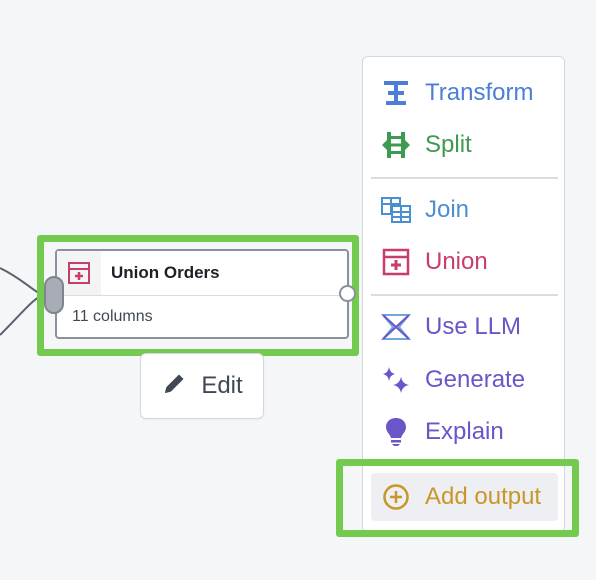 This screenshot has width=596, height=580. I want to click on union-icon, so click(396, 262).